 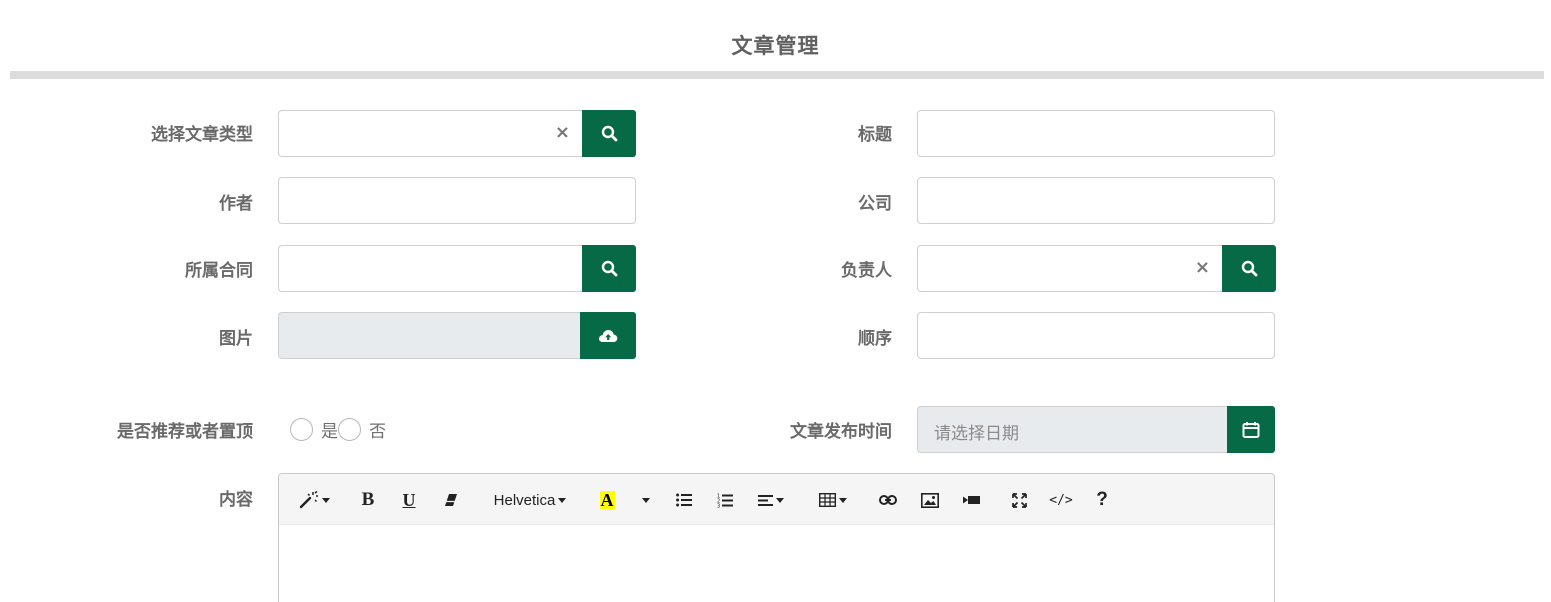 What do you see at coordinates (776, 563) in the screenshot?
I see `editor-content-area` at bounding box center [776, 563].